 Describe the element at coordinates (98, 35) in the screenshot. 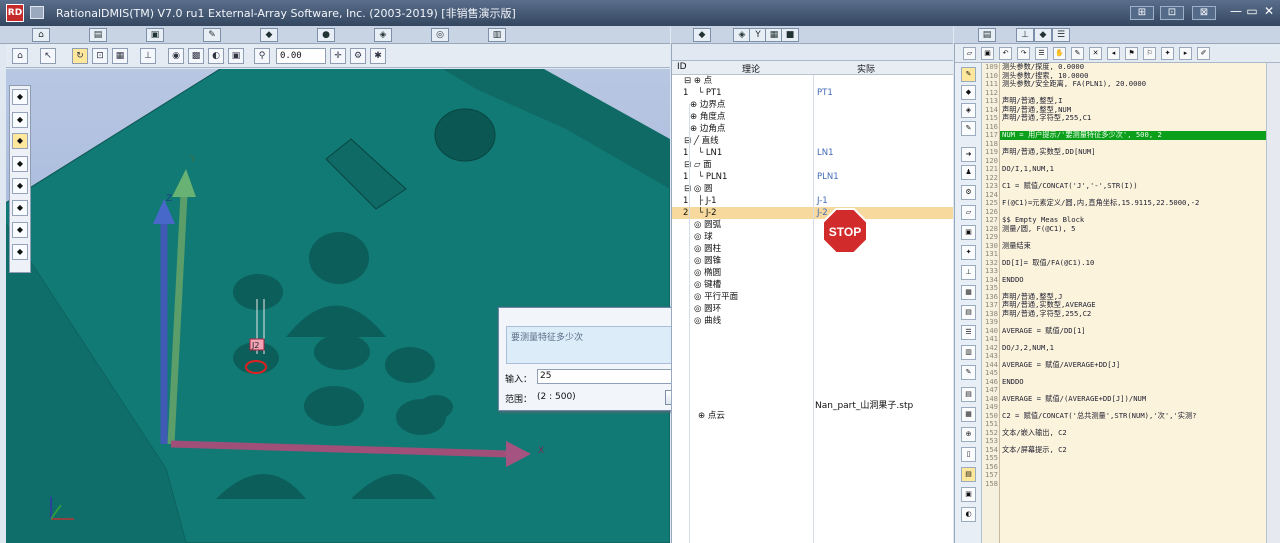

I see `tab-document-icon: ▤` at that location.